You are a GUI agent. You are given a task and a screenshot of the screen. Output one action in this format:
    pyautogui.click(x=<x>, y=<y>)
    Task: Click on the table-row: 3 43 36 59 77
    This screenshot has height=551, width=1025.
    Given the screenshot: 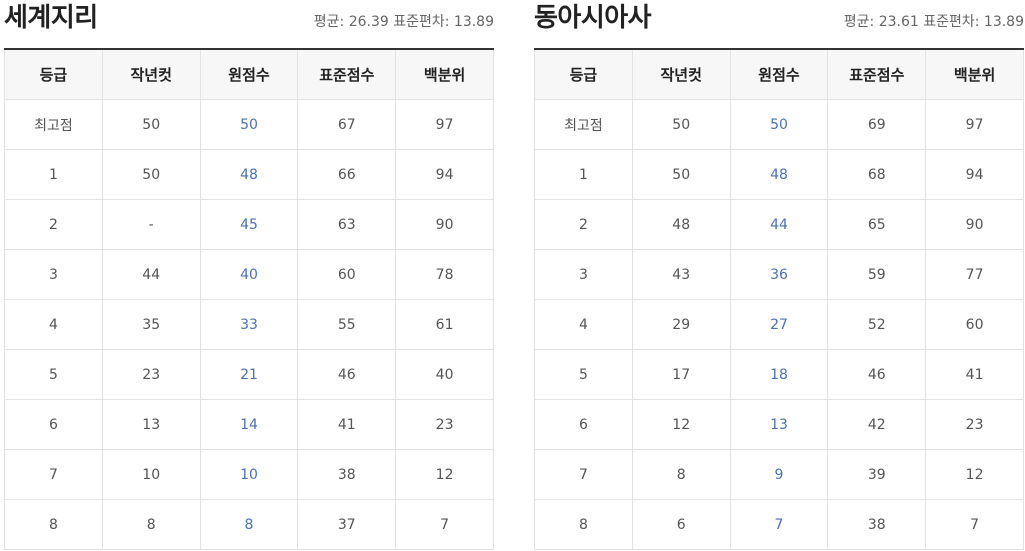 What is the action you would take?
    pyautogui.click(x=779, y=274)
    